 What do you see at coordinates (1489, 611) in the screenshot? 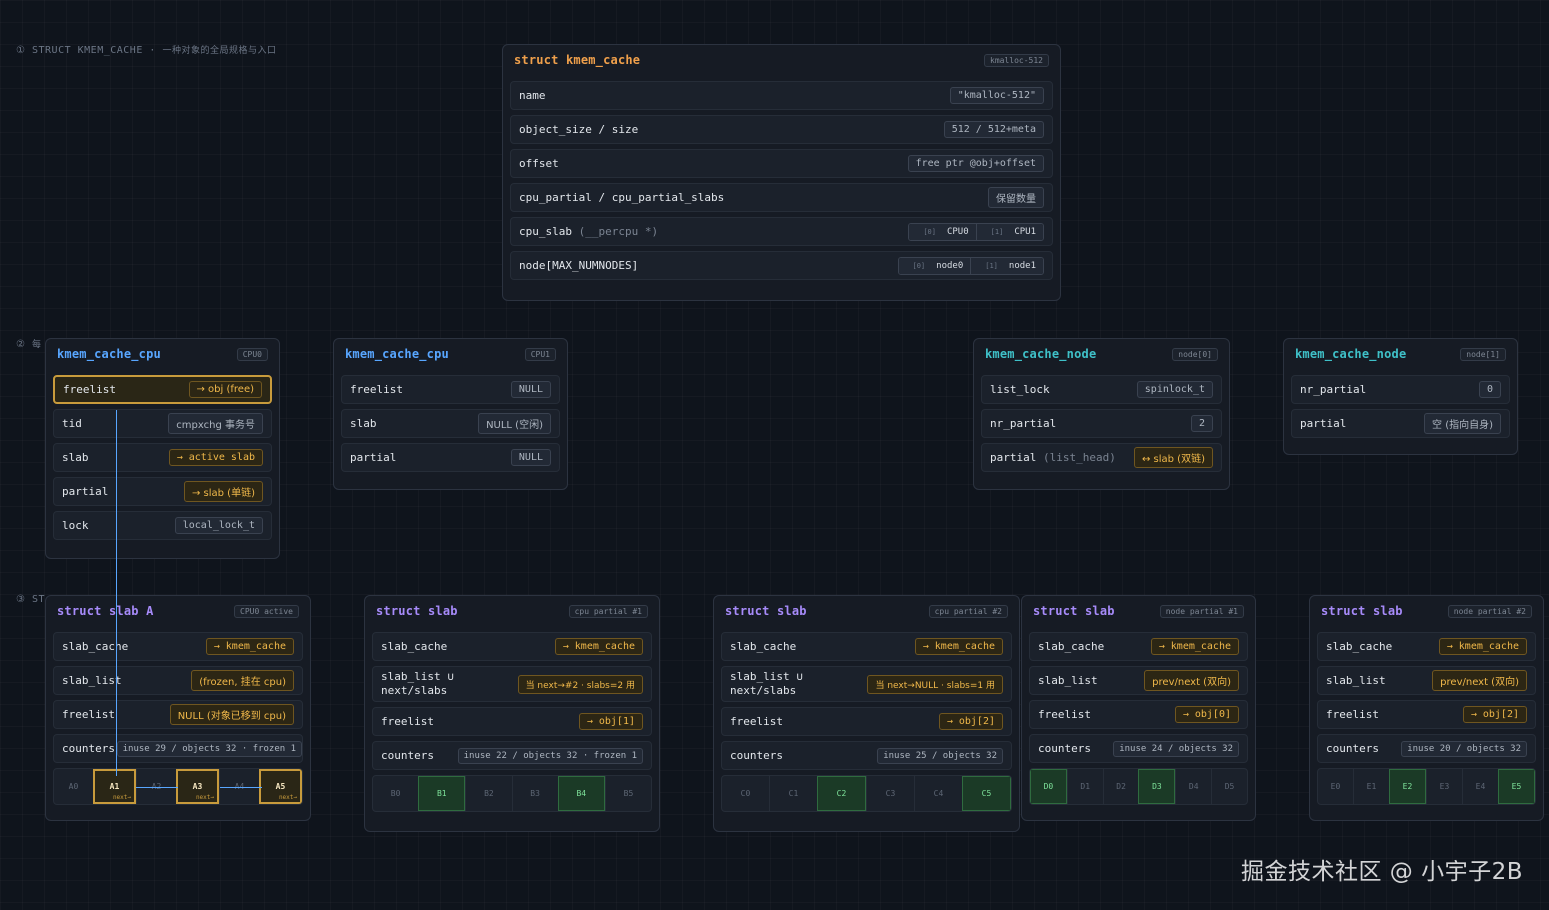
I see `card-tag: node partial #2` at bounding box center [1489, 611].